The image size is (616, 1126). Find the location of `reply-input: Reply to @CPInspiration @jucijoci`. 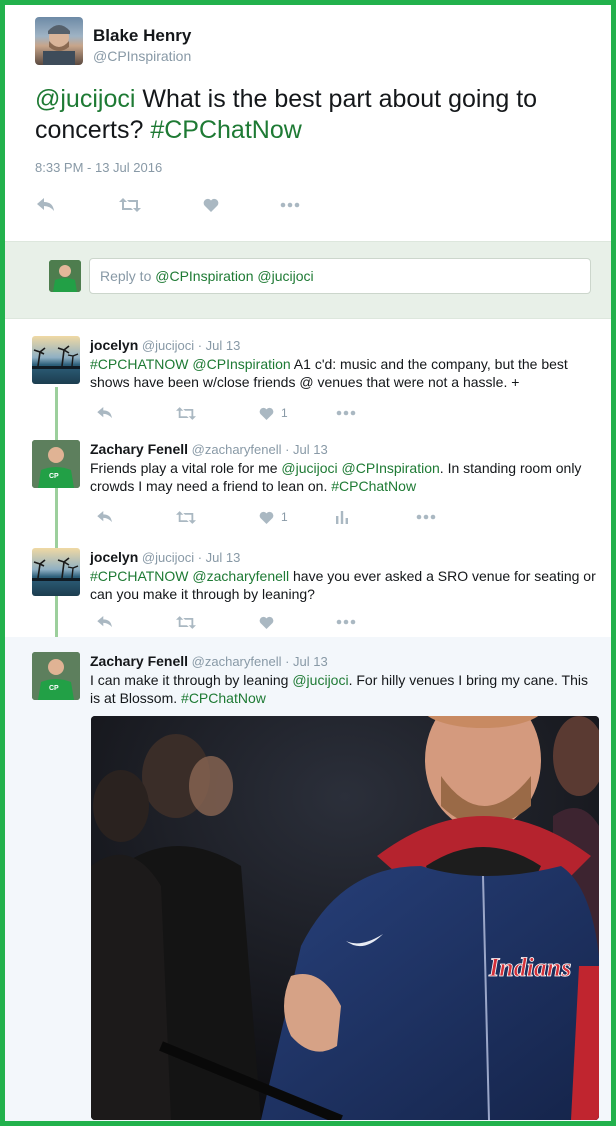

reply-input: Reply to @CPInspiration @jucijoci is located at coordinates (340, 276).